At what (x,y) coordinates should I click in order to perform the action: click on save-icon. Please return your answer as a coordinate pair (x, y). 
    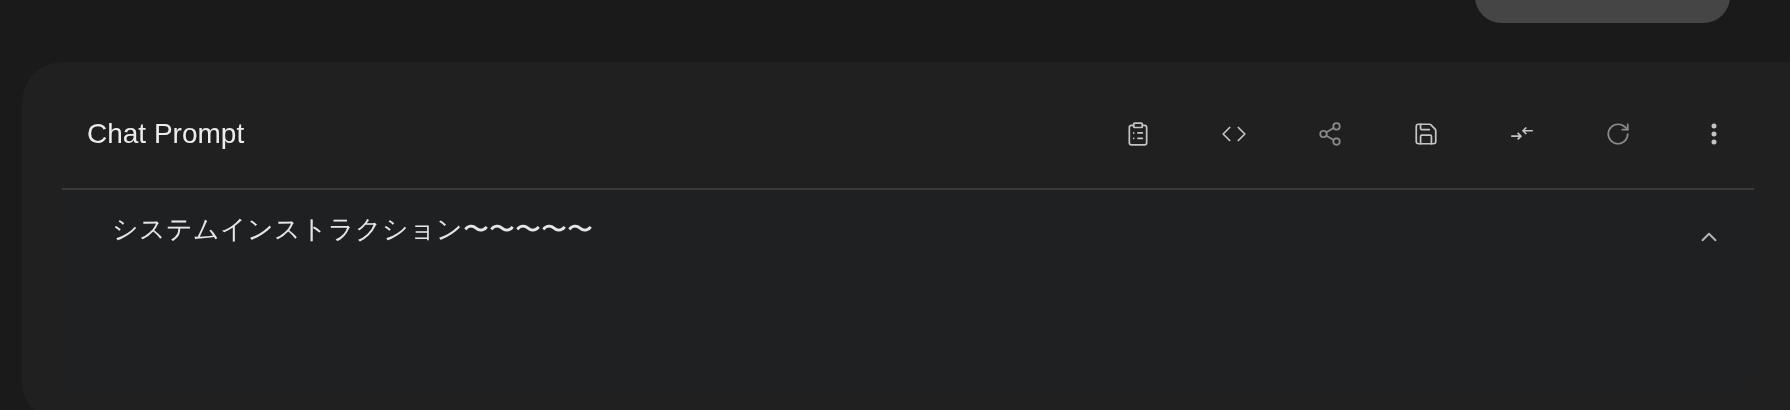
    Looking at the image, I should click on (1426, 134).